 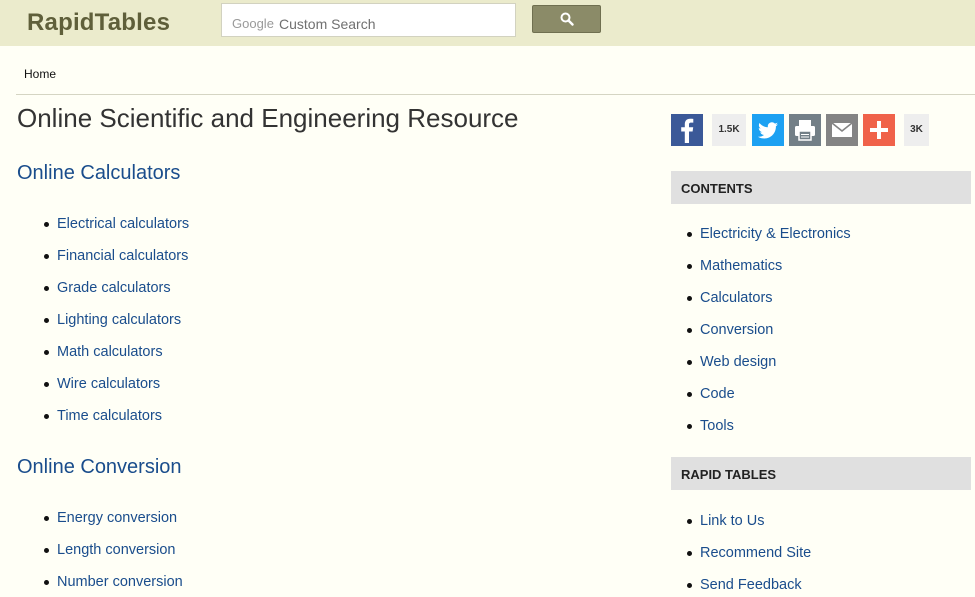 I want to click on search-placeholder: Custom Search, so click(x=327, y=24).